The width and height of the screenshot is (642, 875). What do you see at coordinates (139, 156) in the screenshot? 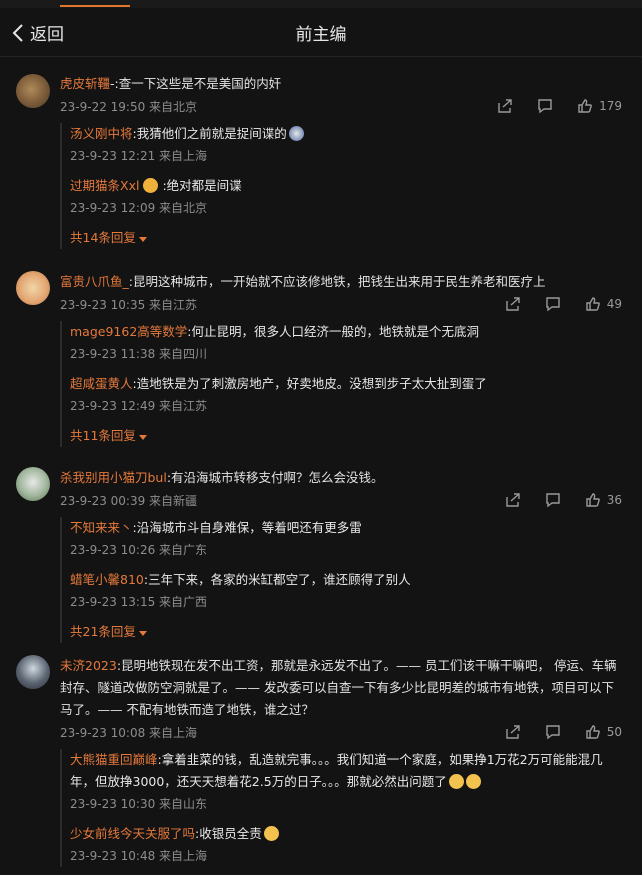
I see `reply-meta: 23-9-23 12:21 来自上海` at bounding box center [139, 156].